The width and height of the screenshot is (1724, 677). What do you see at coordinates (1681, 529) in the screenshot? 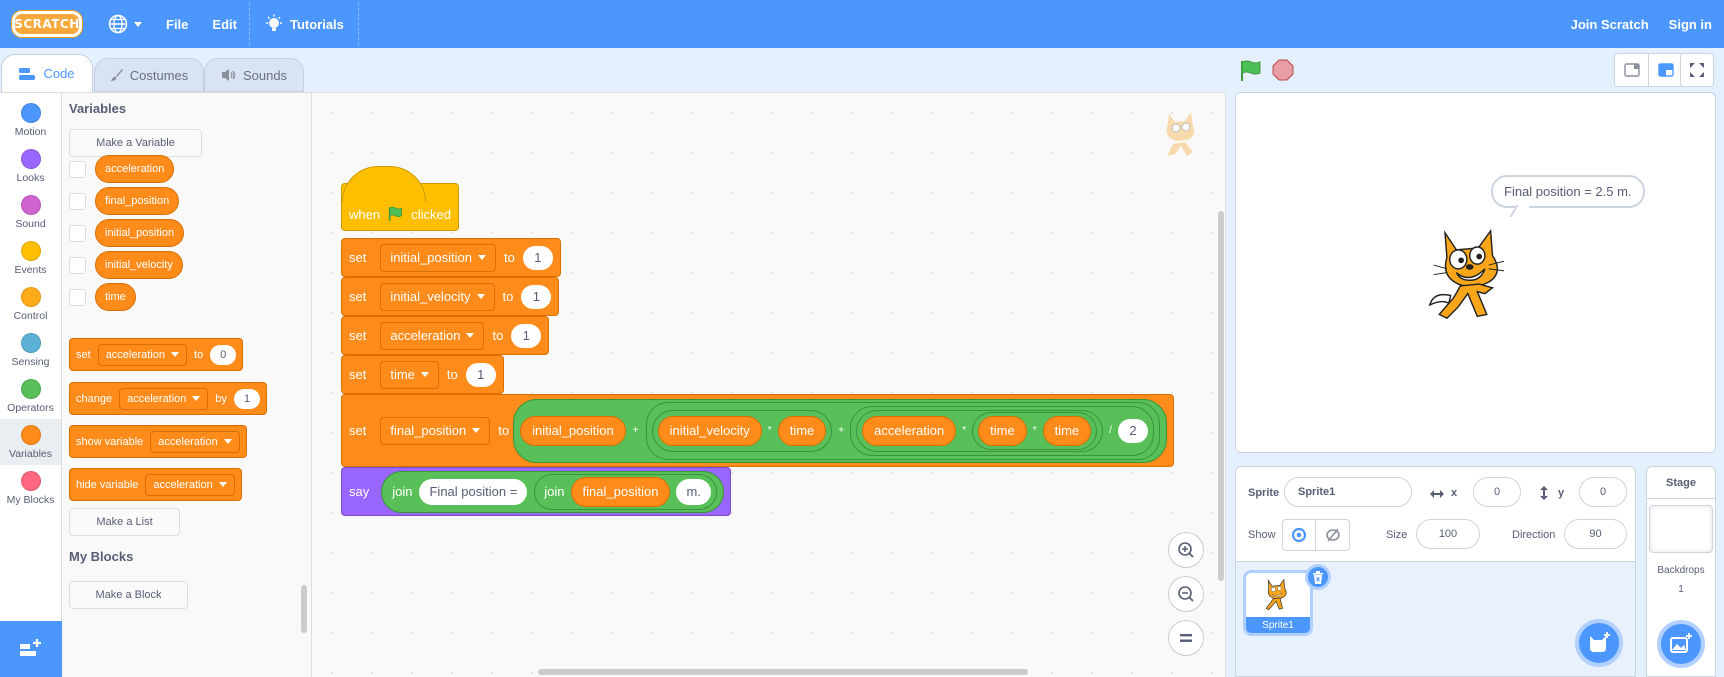
I see `stage-thumbnail` at bounding box center [1681, 529].